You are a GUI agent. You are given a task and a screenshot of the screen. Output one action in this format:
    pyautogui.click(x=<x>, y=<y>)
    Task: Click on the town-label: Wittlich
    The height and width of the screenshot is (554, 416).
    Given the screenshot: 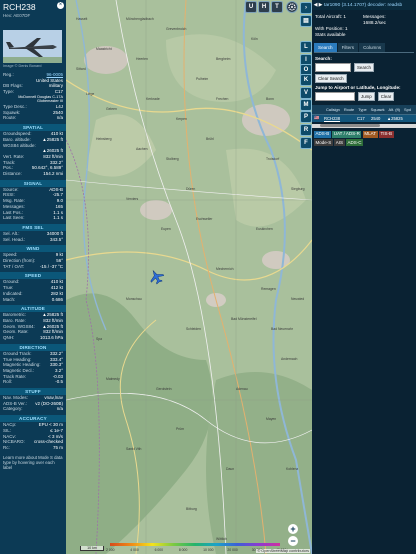 What is the action you would take?
    pyautogui.click(x=221, y=539)
    